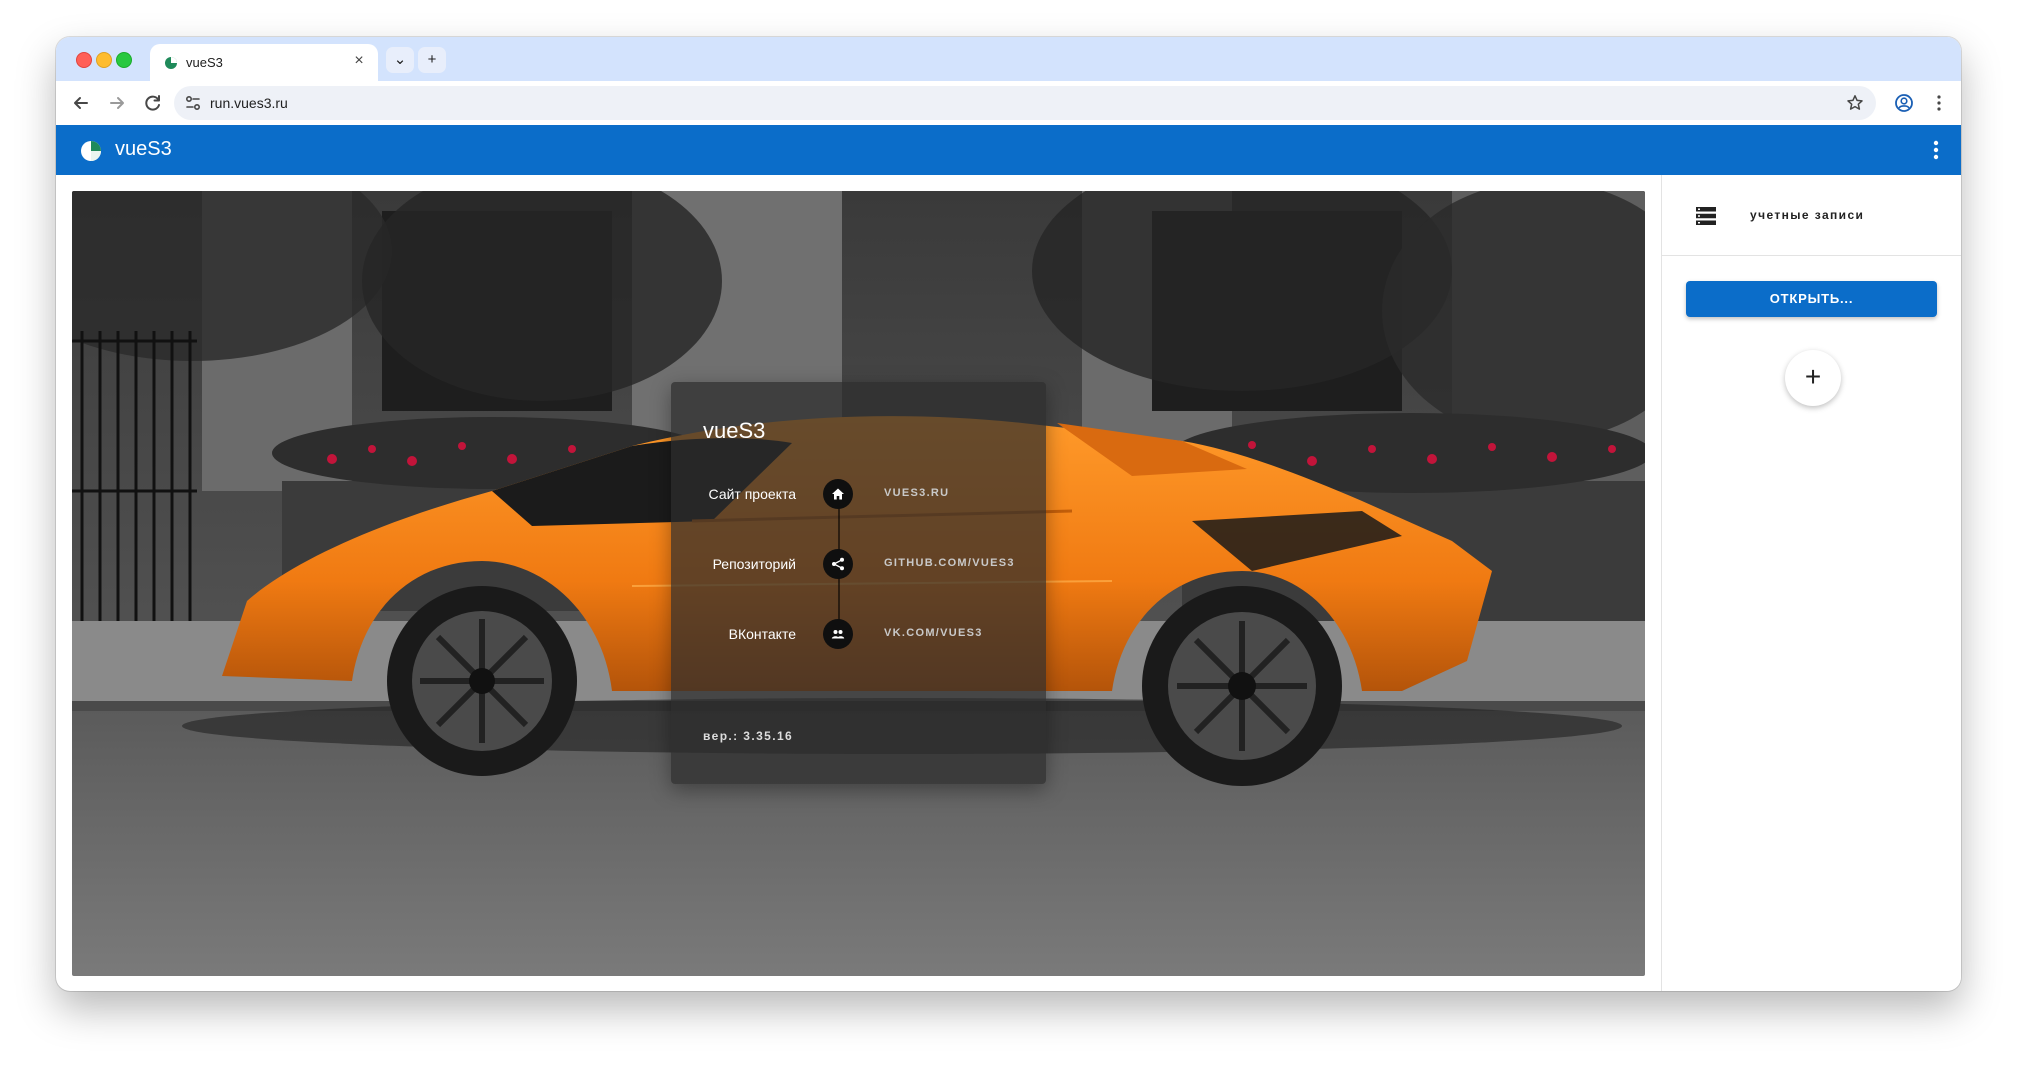 The image size is (2017, 1067). What do you see at coordinates (193, 103) in the screenshot?
I see `site-info-icon` at bounding box center [193, 103].